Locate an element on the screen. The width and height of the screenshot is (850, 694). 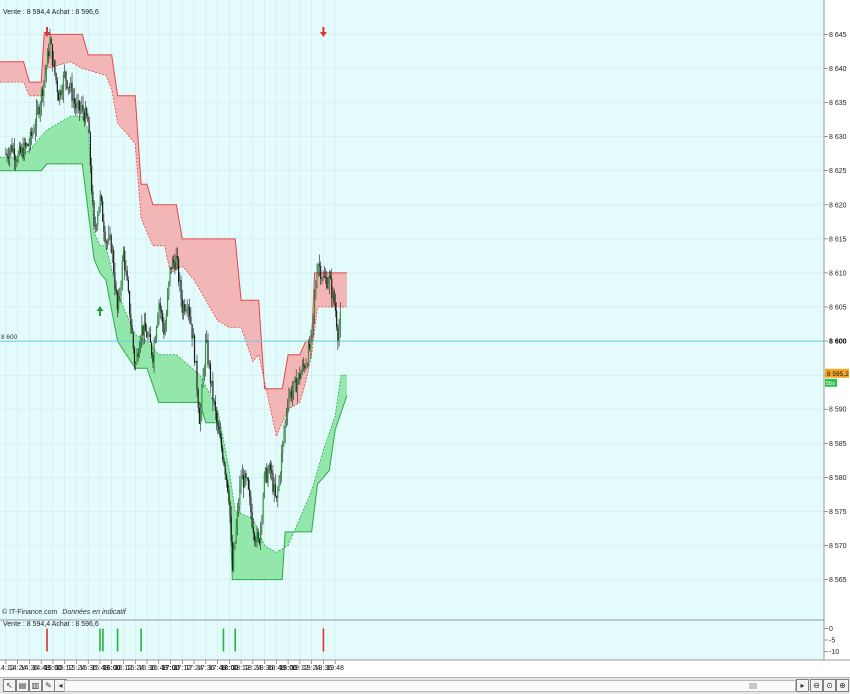
source-label: © IT-Finance.com is located at coordinates (30, 612).